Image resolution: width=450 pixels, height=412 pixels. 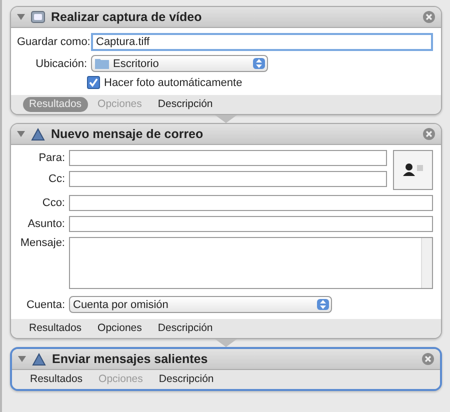 What do you see at coordinates (127, 134) in the screenshot?
I see `action-title: Nuevo mensaje de correo` at bounding box center [127, 134].